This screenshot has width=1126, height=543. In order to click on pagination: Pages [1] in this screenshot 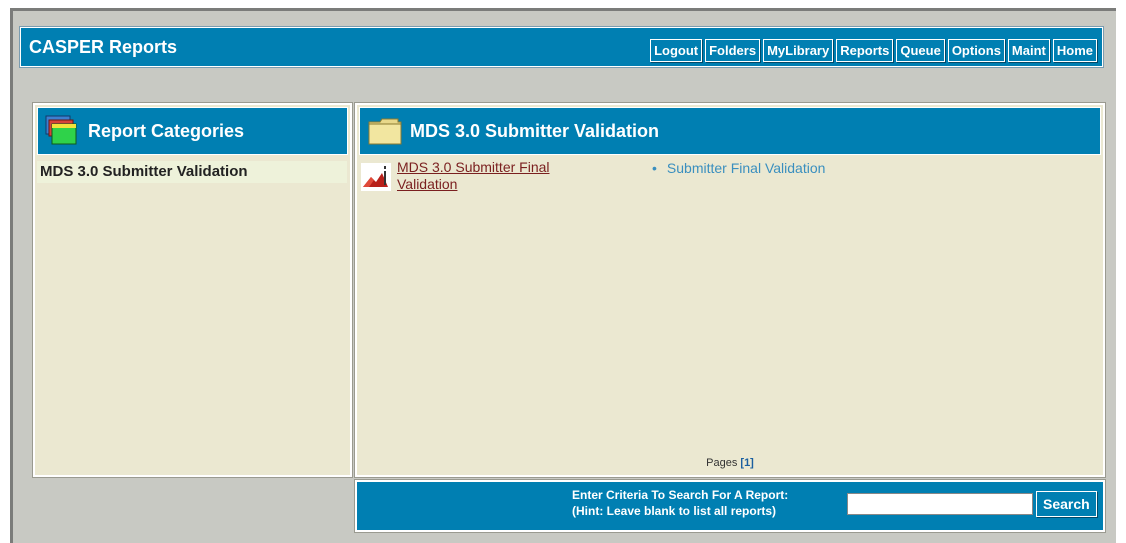, I will do `click(730, 463)`.